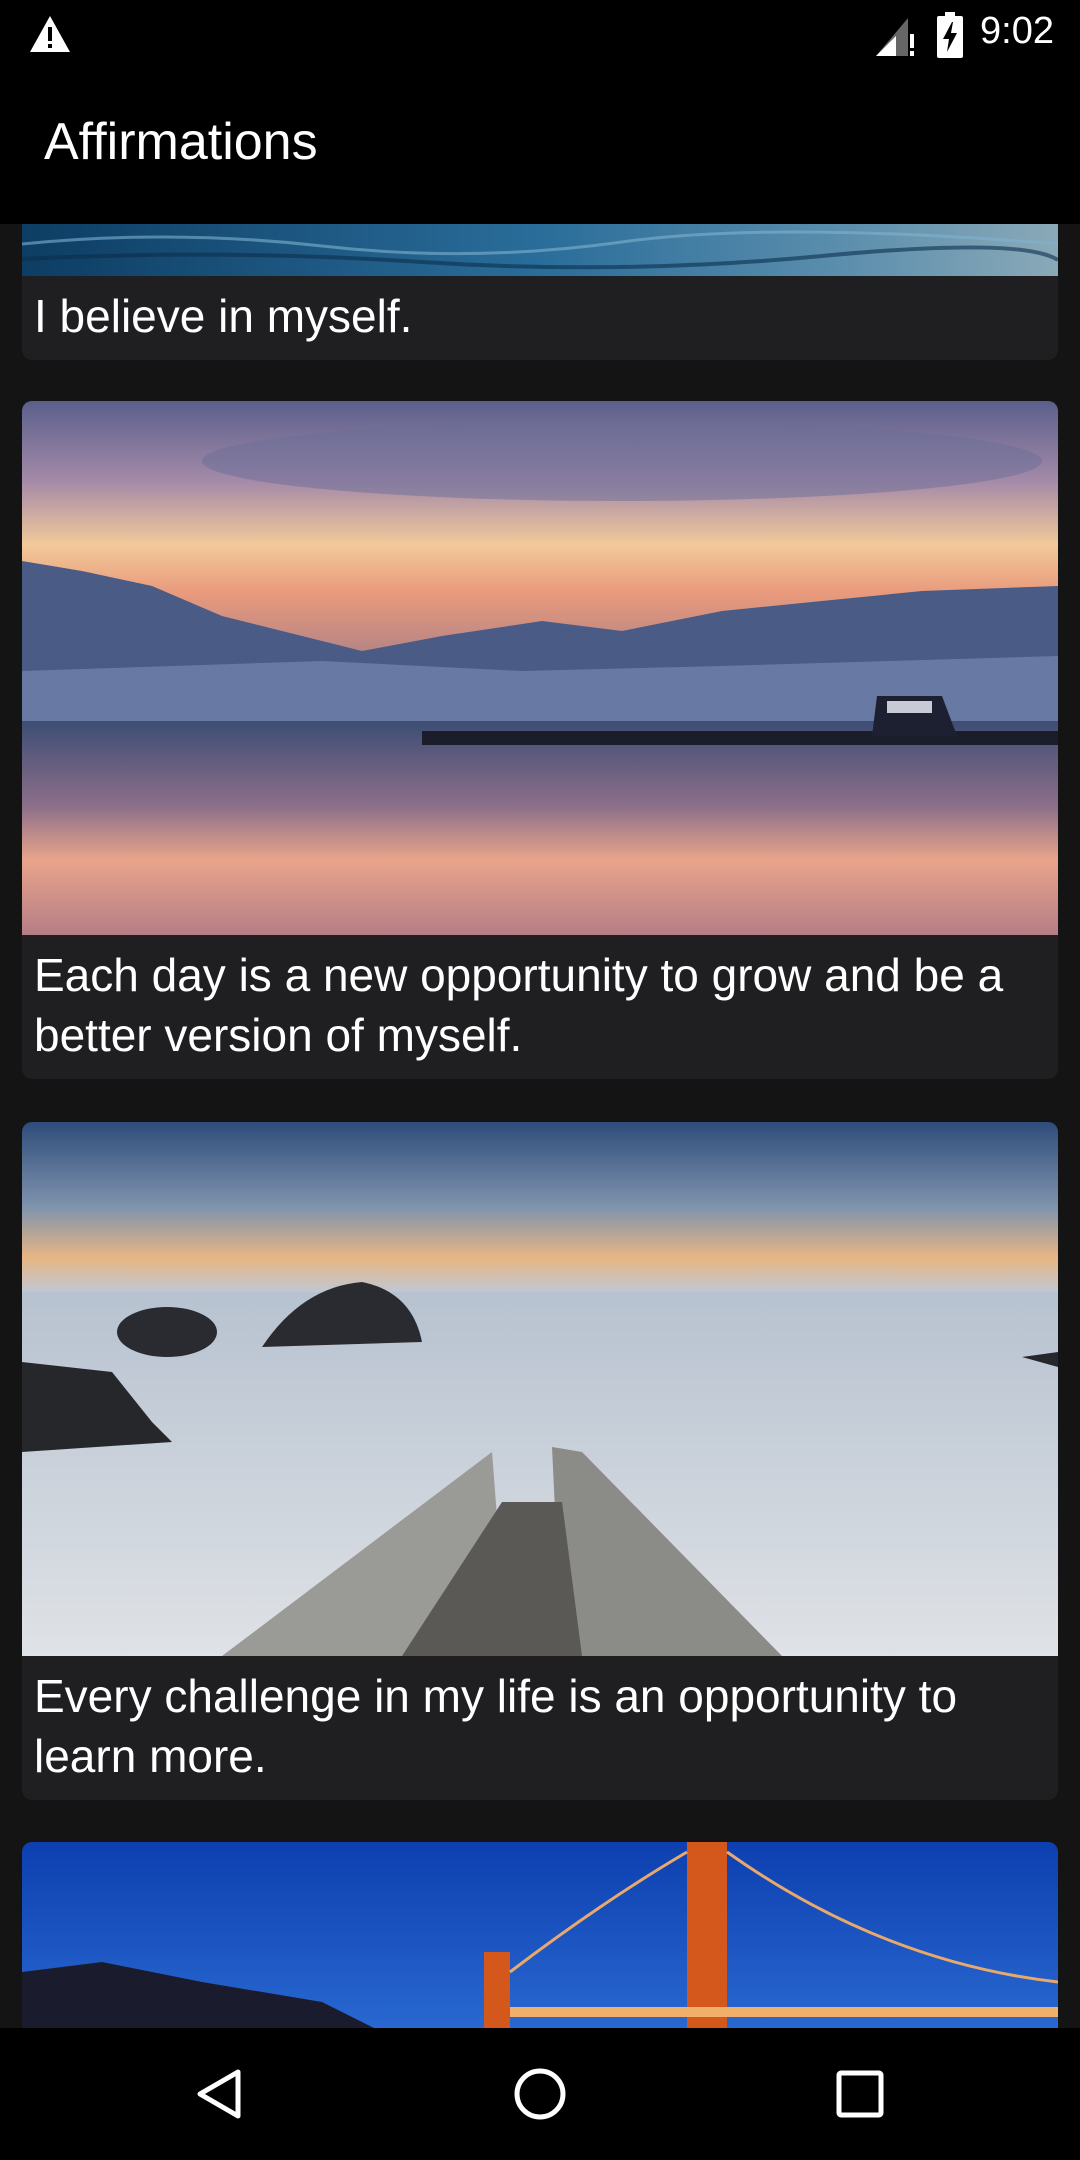 The height and width of the screenshot is (2160, 1080). I want to click on status-bar: 9:02, so click(540, 36).